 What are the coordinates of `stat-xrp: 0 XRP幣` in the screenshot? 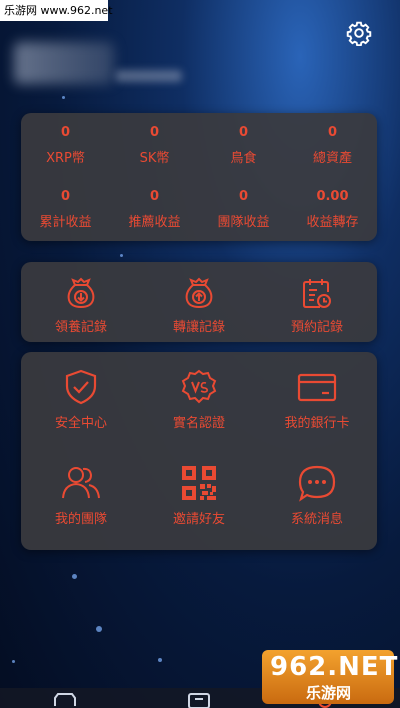 It's located at (65, 145).